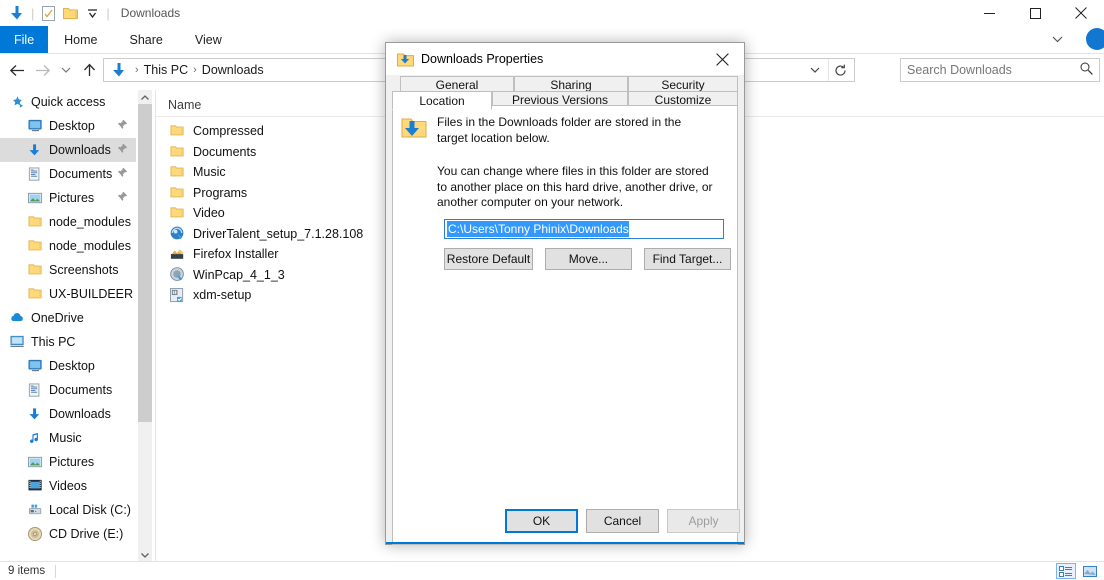  Describe the element at coordinates (584, 229) in the screenshot. I see `location-path-input: C:\Users\Tonny Phinix\Downloads` at that location.